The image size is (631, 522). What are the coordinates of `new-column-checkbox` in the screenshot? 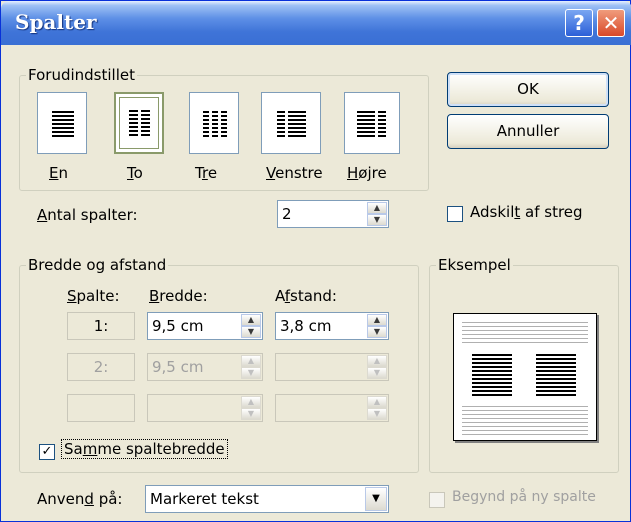 It's located at (437, 500).